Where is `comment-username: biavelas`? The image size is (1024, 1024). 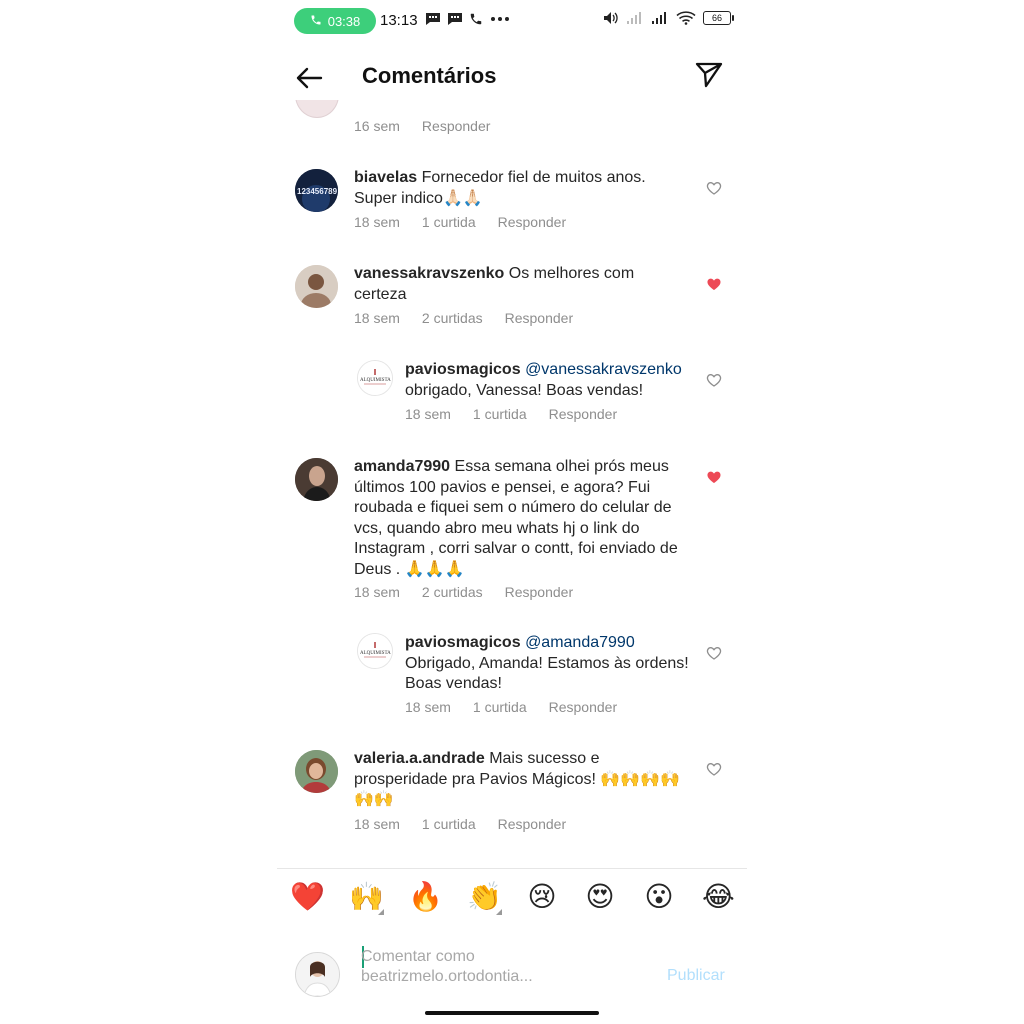
comment-username: biavelas is located at coordinates (385, 177).